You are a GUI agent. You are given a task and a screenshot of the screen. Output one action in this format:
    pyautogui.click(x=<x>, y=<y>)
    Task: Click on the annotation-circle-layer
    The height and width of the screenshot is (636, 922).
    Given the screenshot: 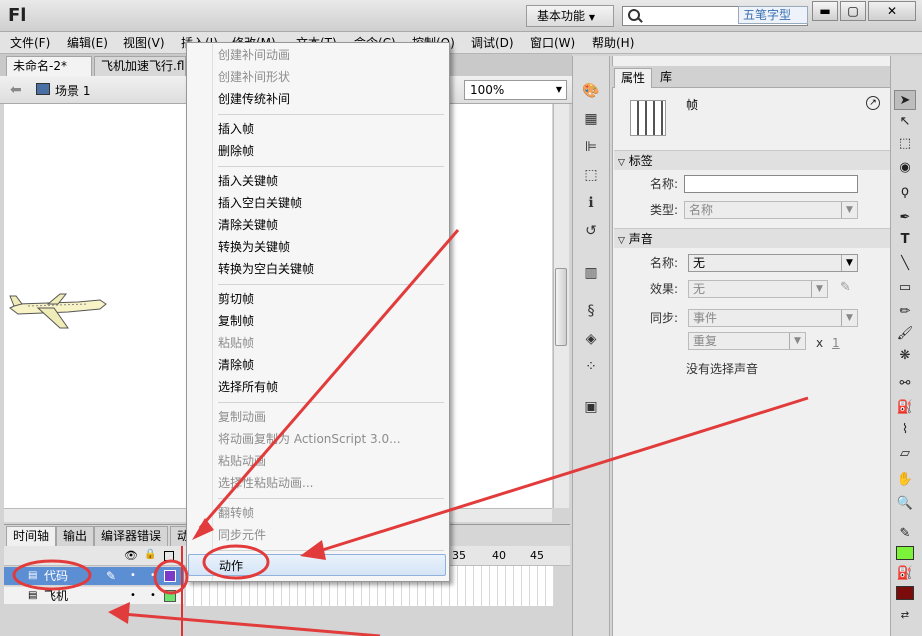 What is the action you would take?
    pyautogui.click(x=52, y=575)
    